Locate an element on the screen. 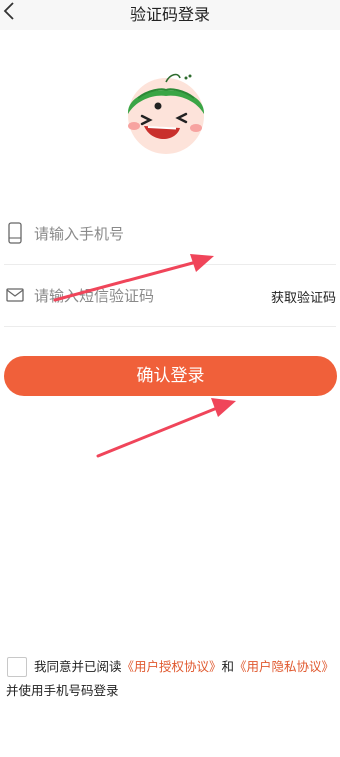 Image resolution: width=340 pixels, height=757 pixels. sms-code-input is located at coordinates (149, 296).